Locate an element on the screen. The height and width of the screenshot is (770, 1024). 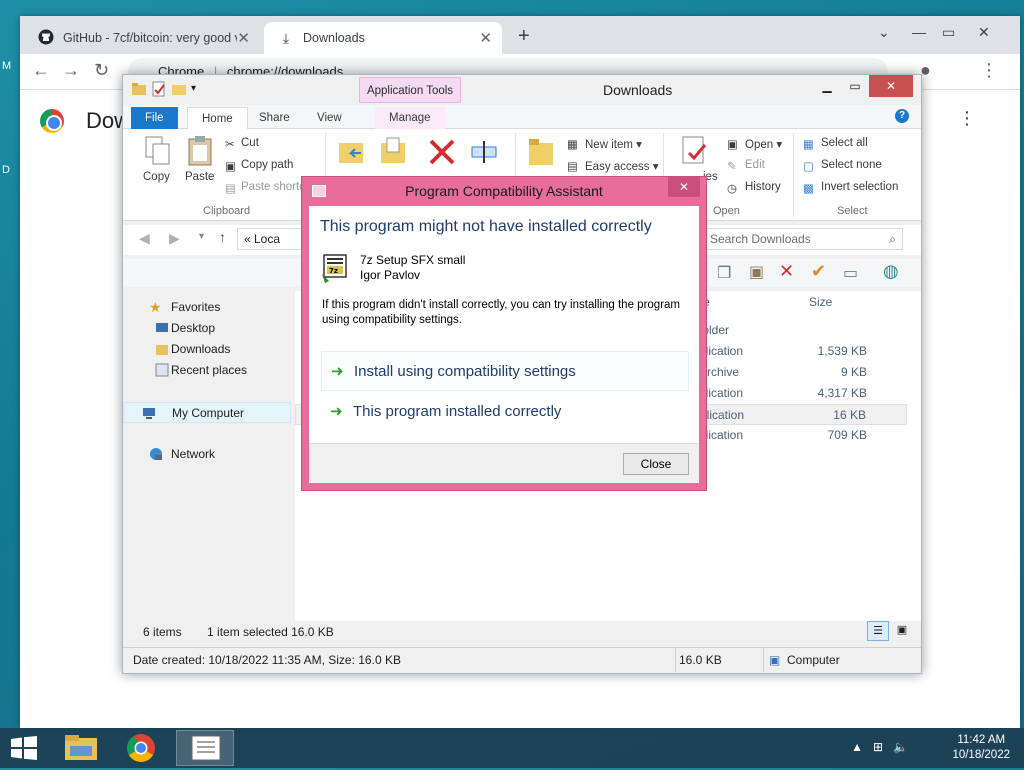
details-size: 16.0 KB is located at coordinates (700, 660).